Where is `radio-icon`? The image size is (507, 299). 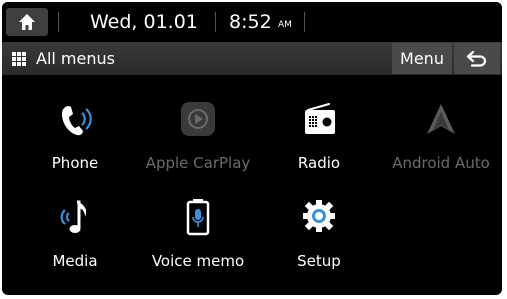
radio-icon is located at coordinates (320, 118).